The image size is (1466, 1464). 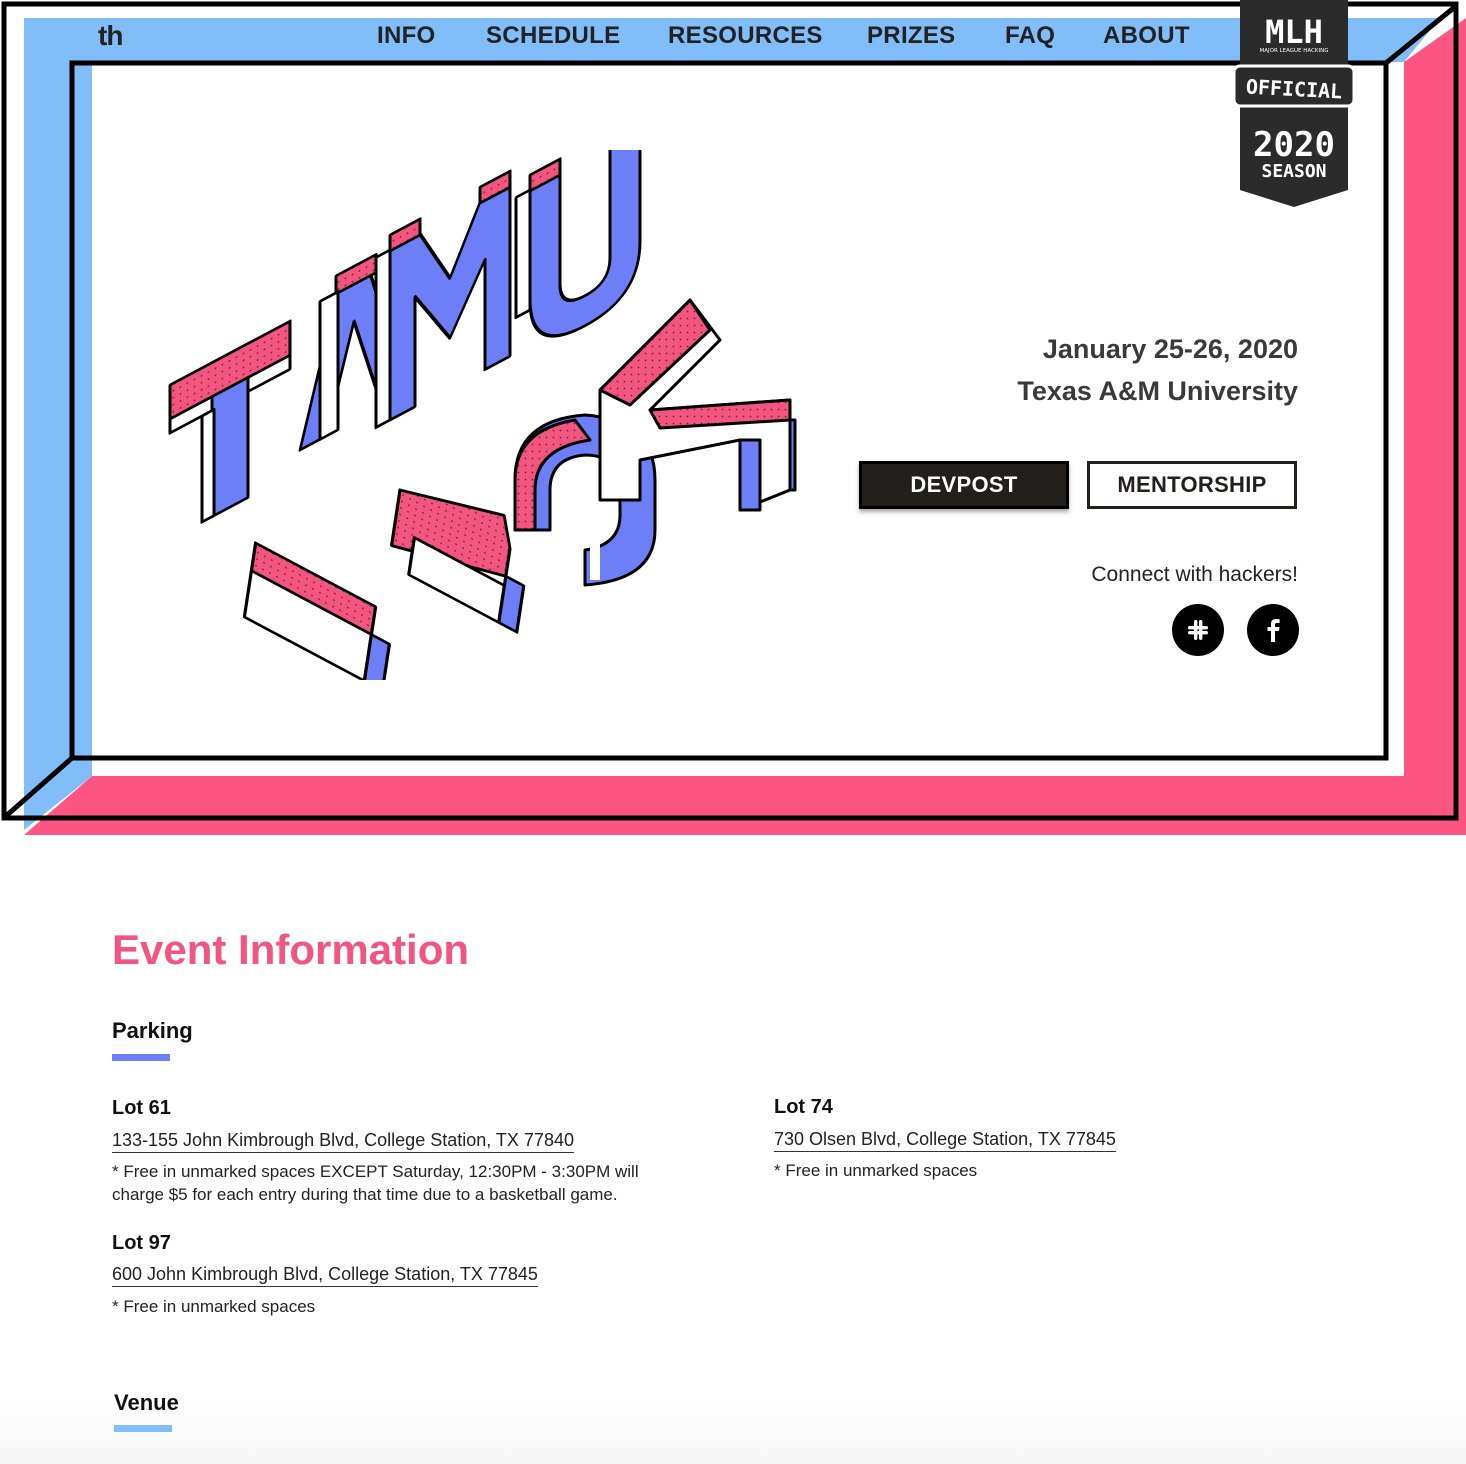 I want to click on mentorship-button: MENTORSHIP, so click(x=1192, y=485).